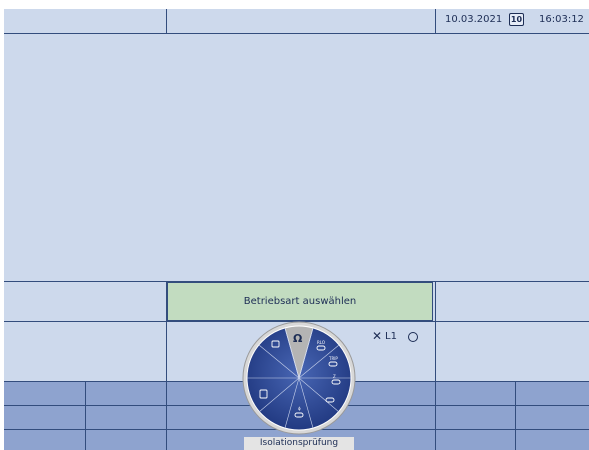  I want to click on insulation-test-icon: Ω, so click(298, 338).